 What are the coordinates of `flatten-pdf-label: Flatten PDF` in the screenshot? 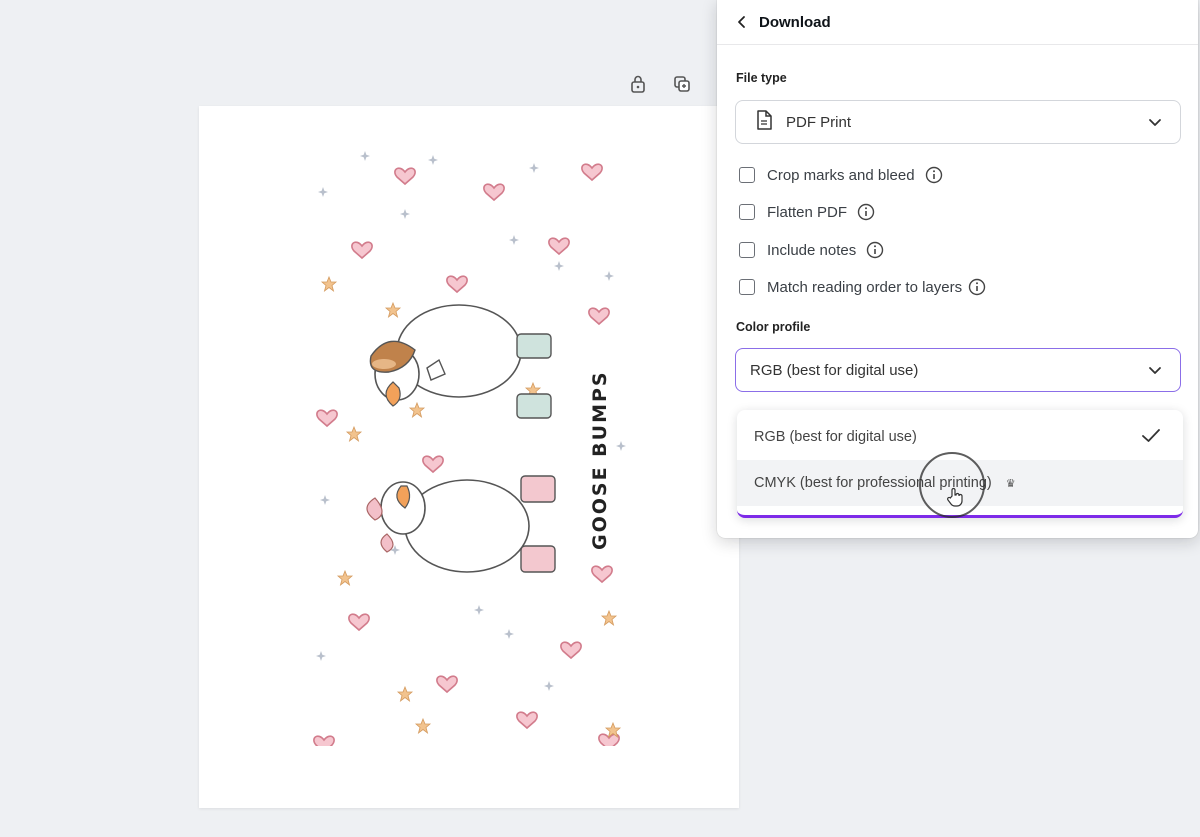 It's located at (807, 212).